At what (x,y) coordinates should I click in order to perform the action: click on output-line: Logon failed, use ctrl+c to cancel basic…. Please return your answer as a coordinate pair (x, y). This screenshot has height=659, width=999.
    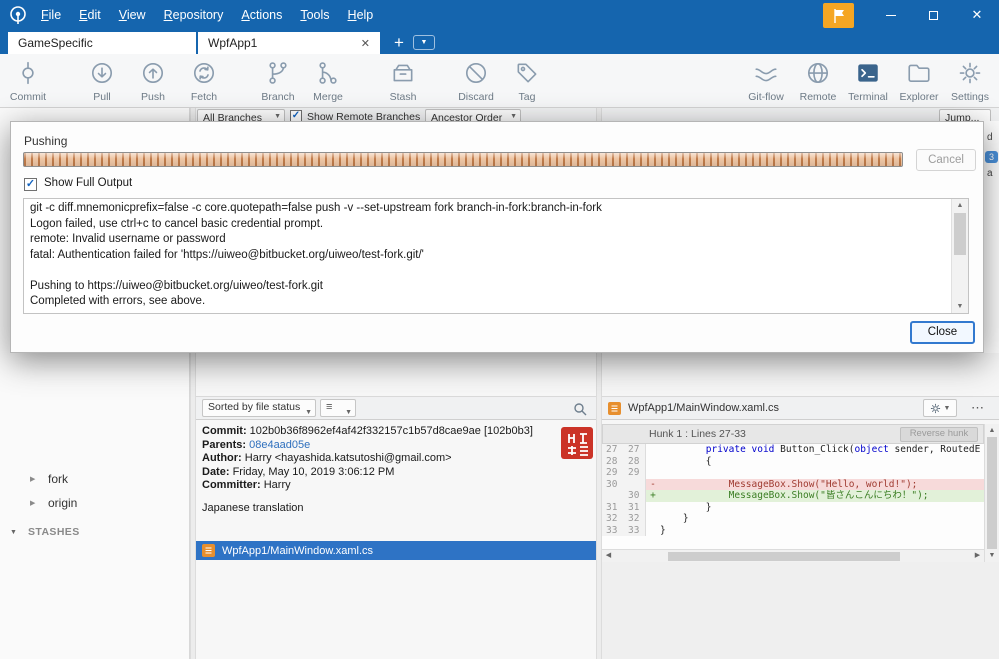
    Looking at the image, I should click on (177, 223).